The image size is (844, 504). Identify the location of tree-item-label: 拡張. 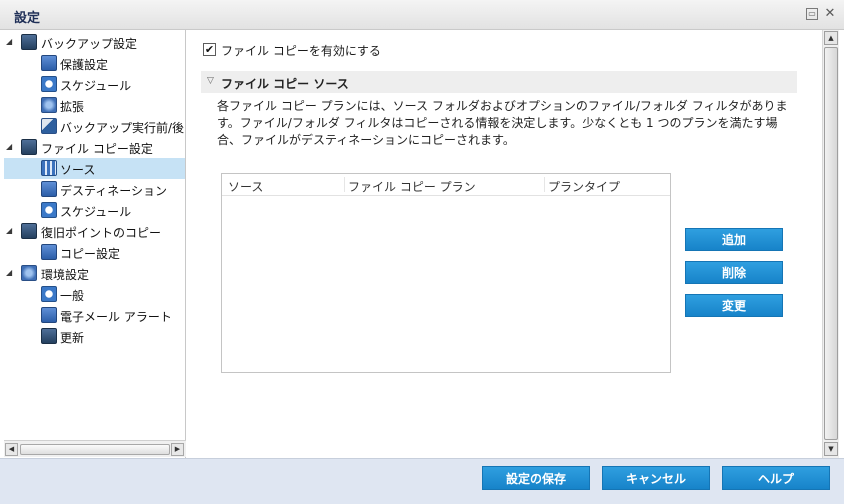
(72, 107).